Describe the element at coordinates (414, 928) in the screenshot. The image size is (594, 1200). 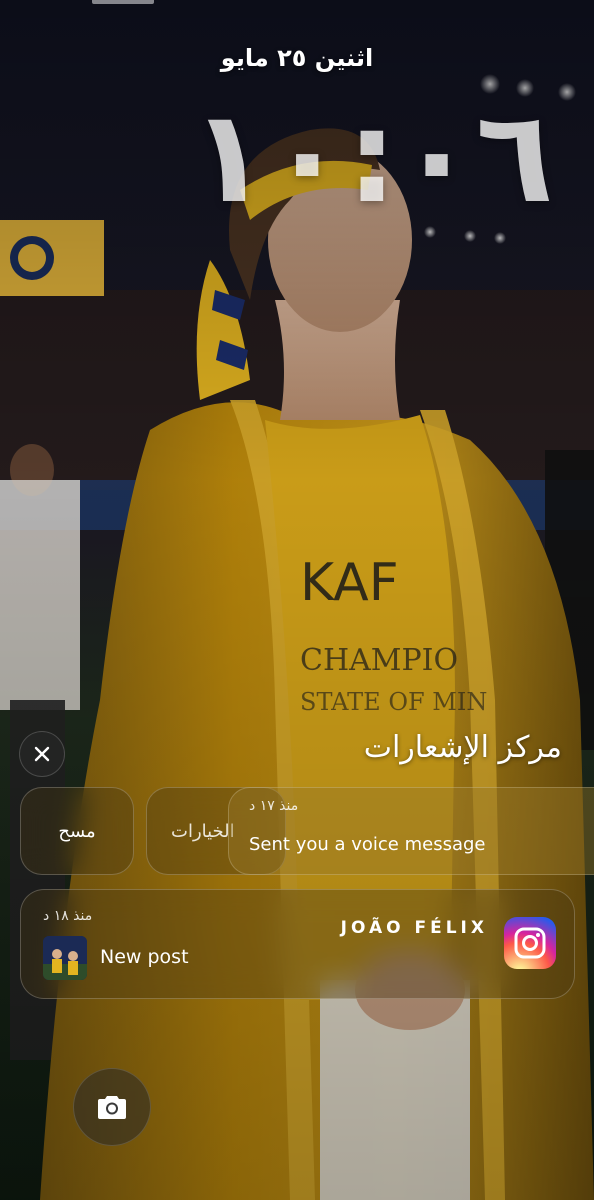
I see `notification-sender: JOÃO FÉLIX` at that location.